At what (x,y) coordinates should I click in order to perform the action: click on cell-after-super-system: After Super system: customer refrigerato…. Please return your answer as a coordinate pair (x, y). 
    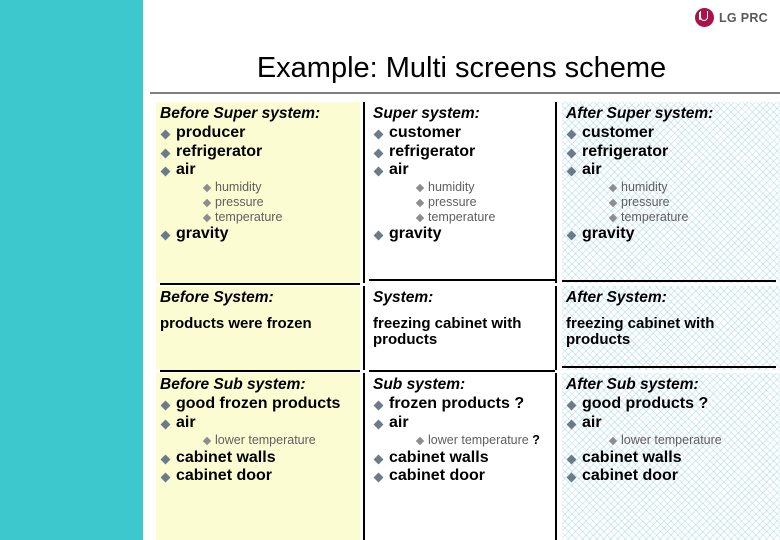
    Looking at the image, I should click on (671, 192).